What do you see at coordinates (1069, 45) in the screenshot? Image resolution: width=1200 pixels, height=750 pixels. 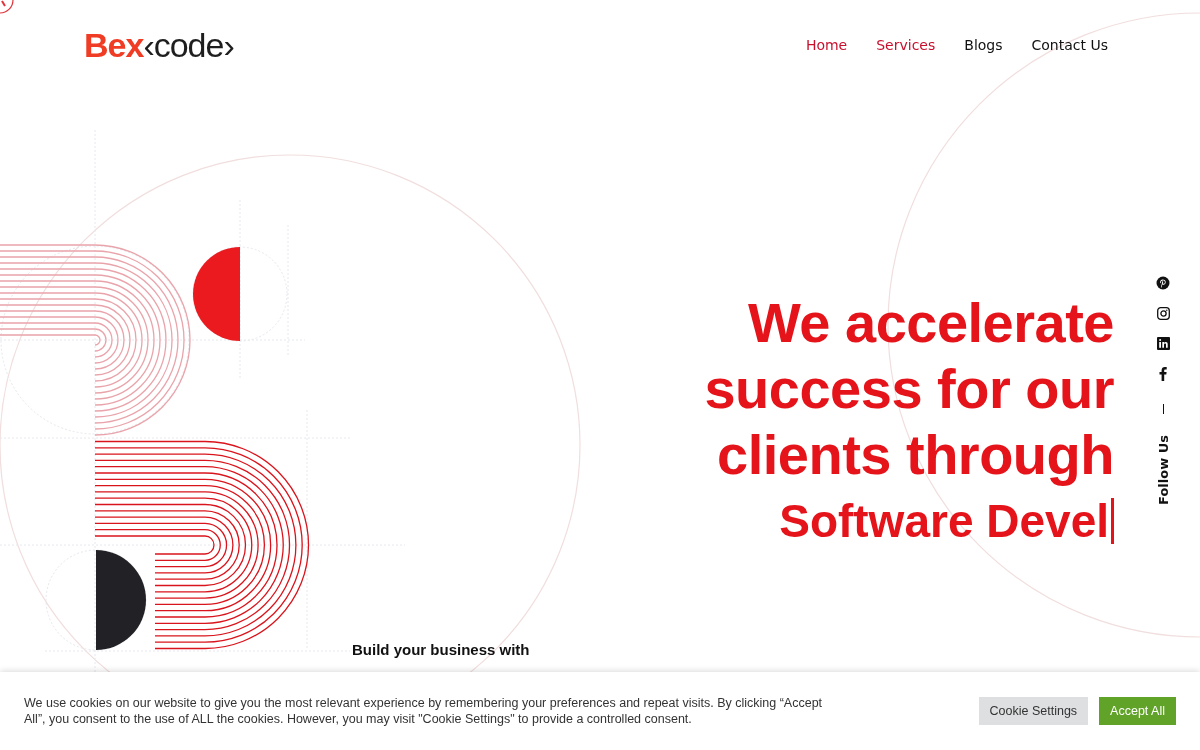 I see `nav-link: Contact Us` at bounding box center [1069, 45].